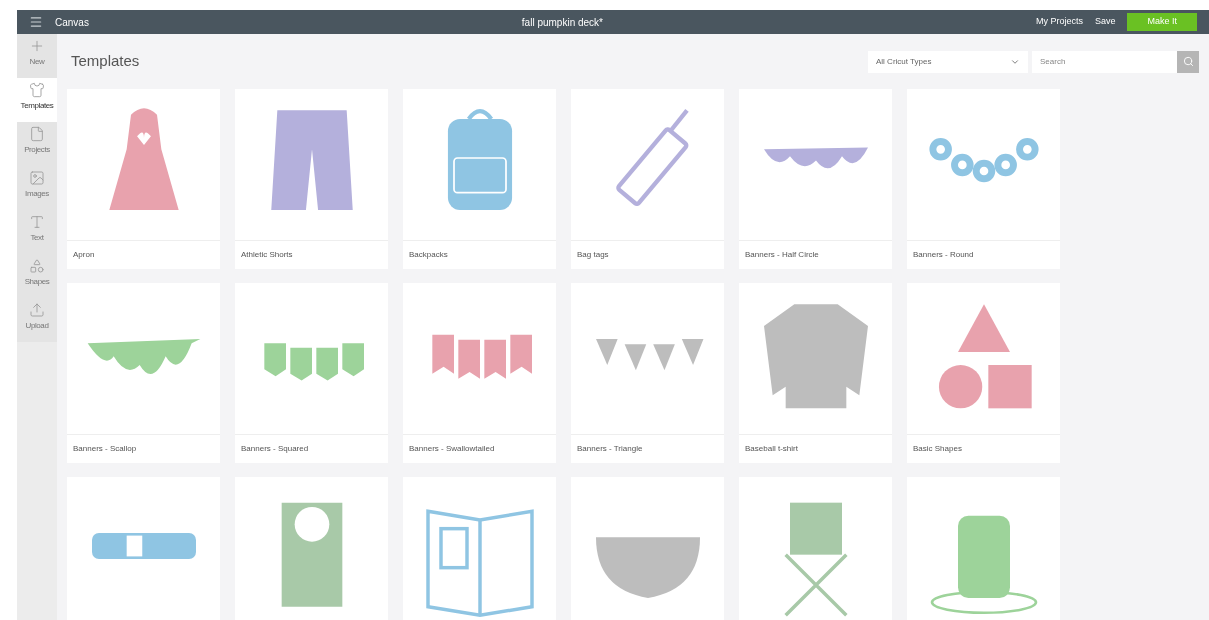 This screenshot has width=1209, height=620. What do you see at coordinates (428, 255) in the screenshot?
I see `template-label: Backpacks` at bounding box center [428, 255].